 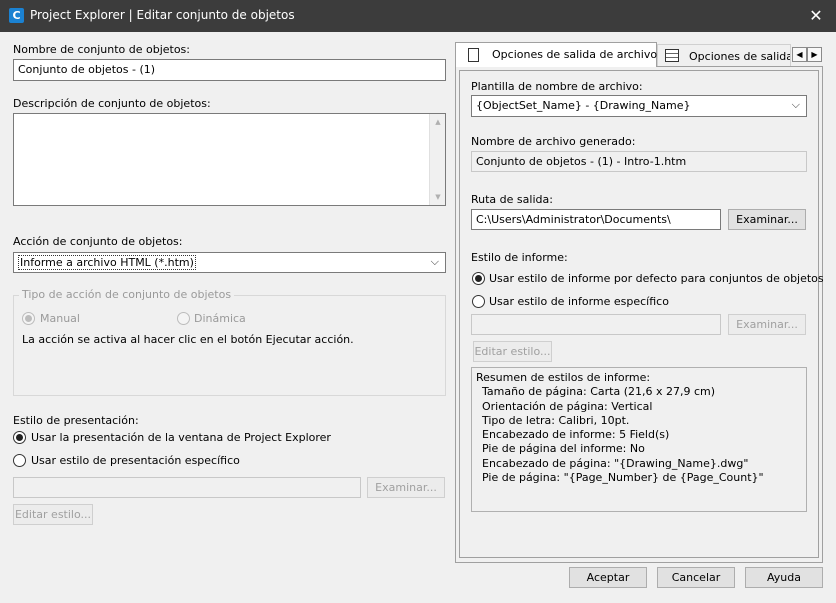 What do you see at coordinates (816, 16) in the screenshot?
I see `close-icon: ✕` at bounding box center [816, 16].